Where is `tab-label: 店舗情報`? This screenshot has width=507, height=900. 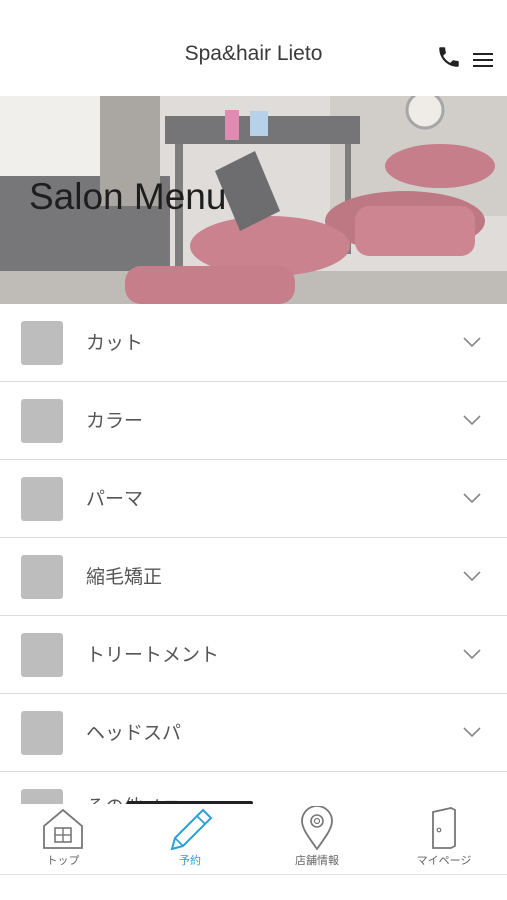 tab-label: 店舗情報 is located at coordinates (317, 860).